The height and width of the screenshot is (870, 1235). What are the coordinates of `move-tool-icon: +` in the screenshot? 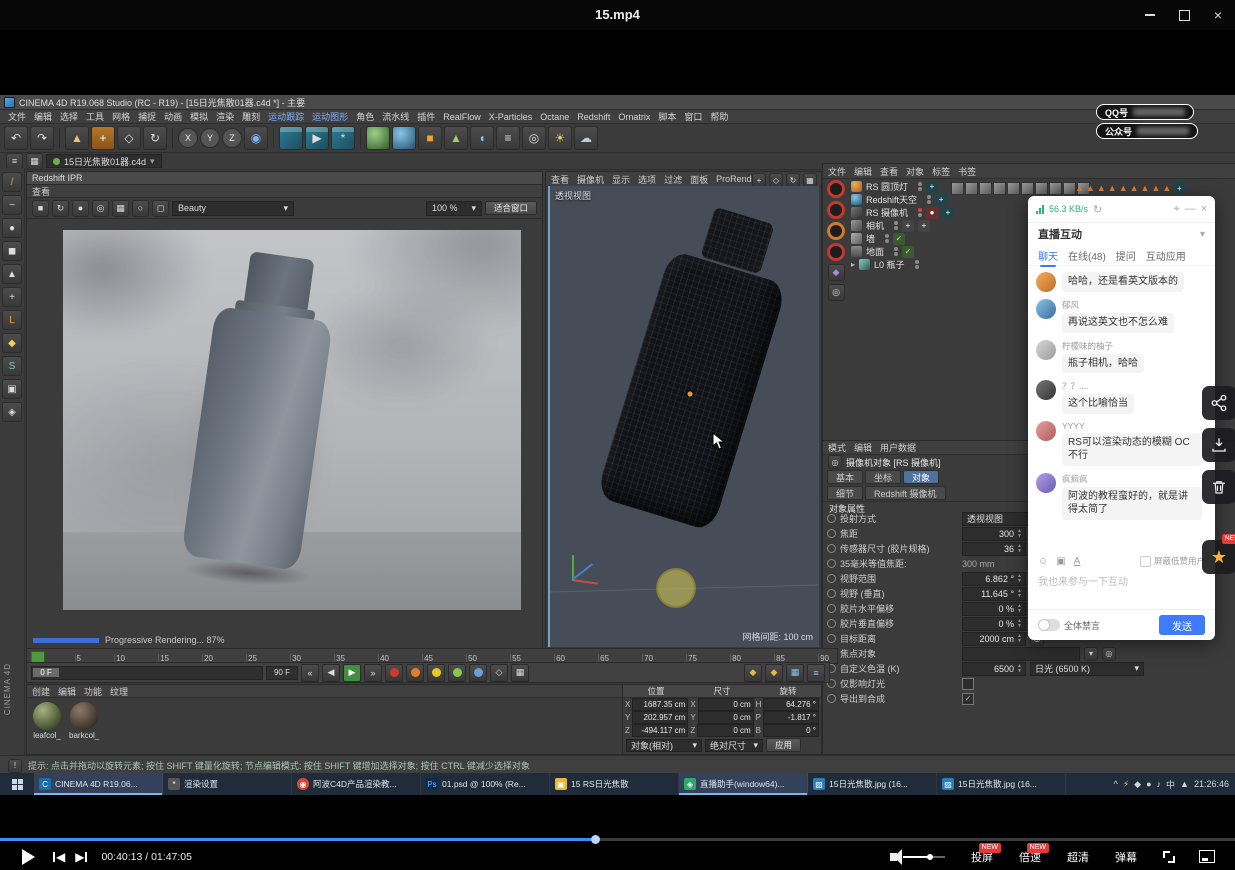 It's located at (103, 138).